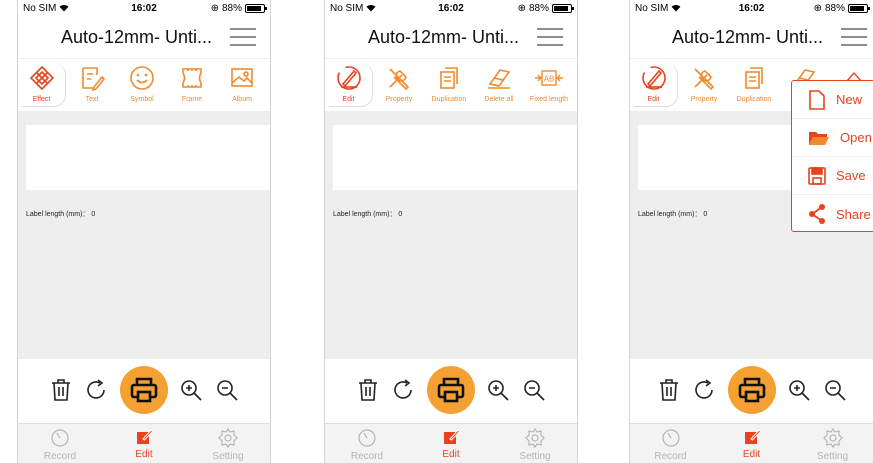 The width and height of the screenshot is (873, 463). Describe the element at coordinates (549, 83) in the screenshot. I see `tool-fixed-length: AB Fixed length` at that location.